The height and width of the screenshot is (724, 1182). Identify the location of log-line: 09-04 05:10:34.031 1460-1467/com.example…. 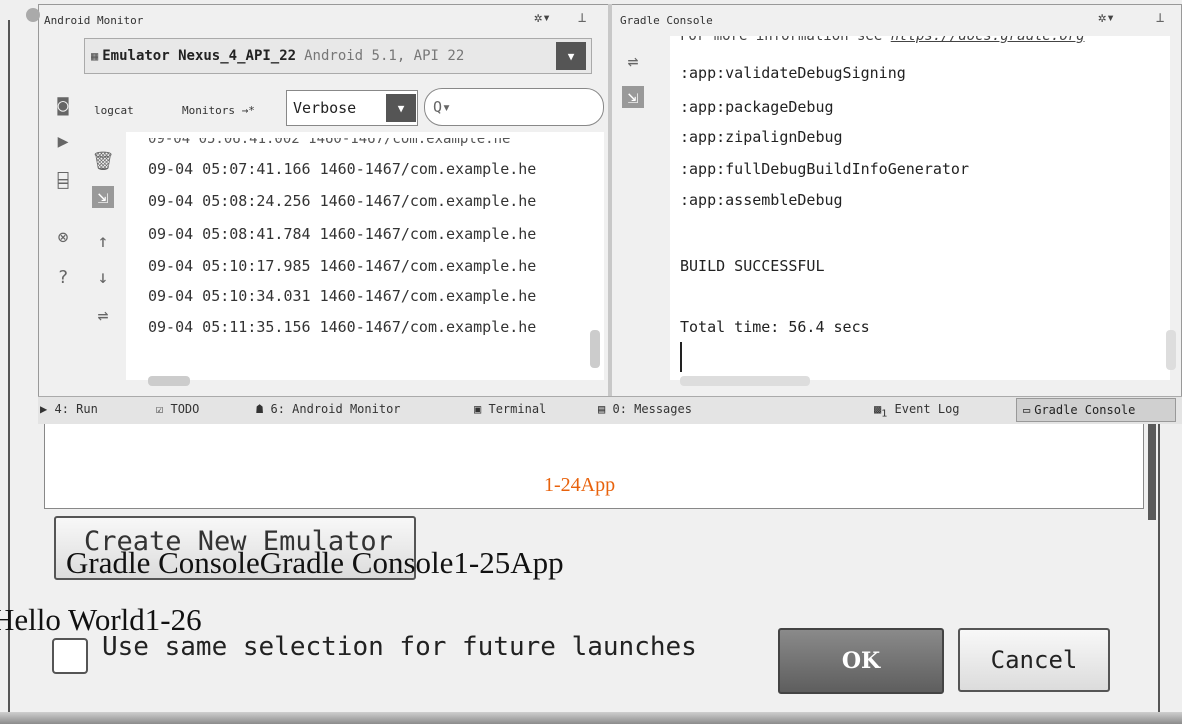
(342, 296).